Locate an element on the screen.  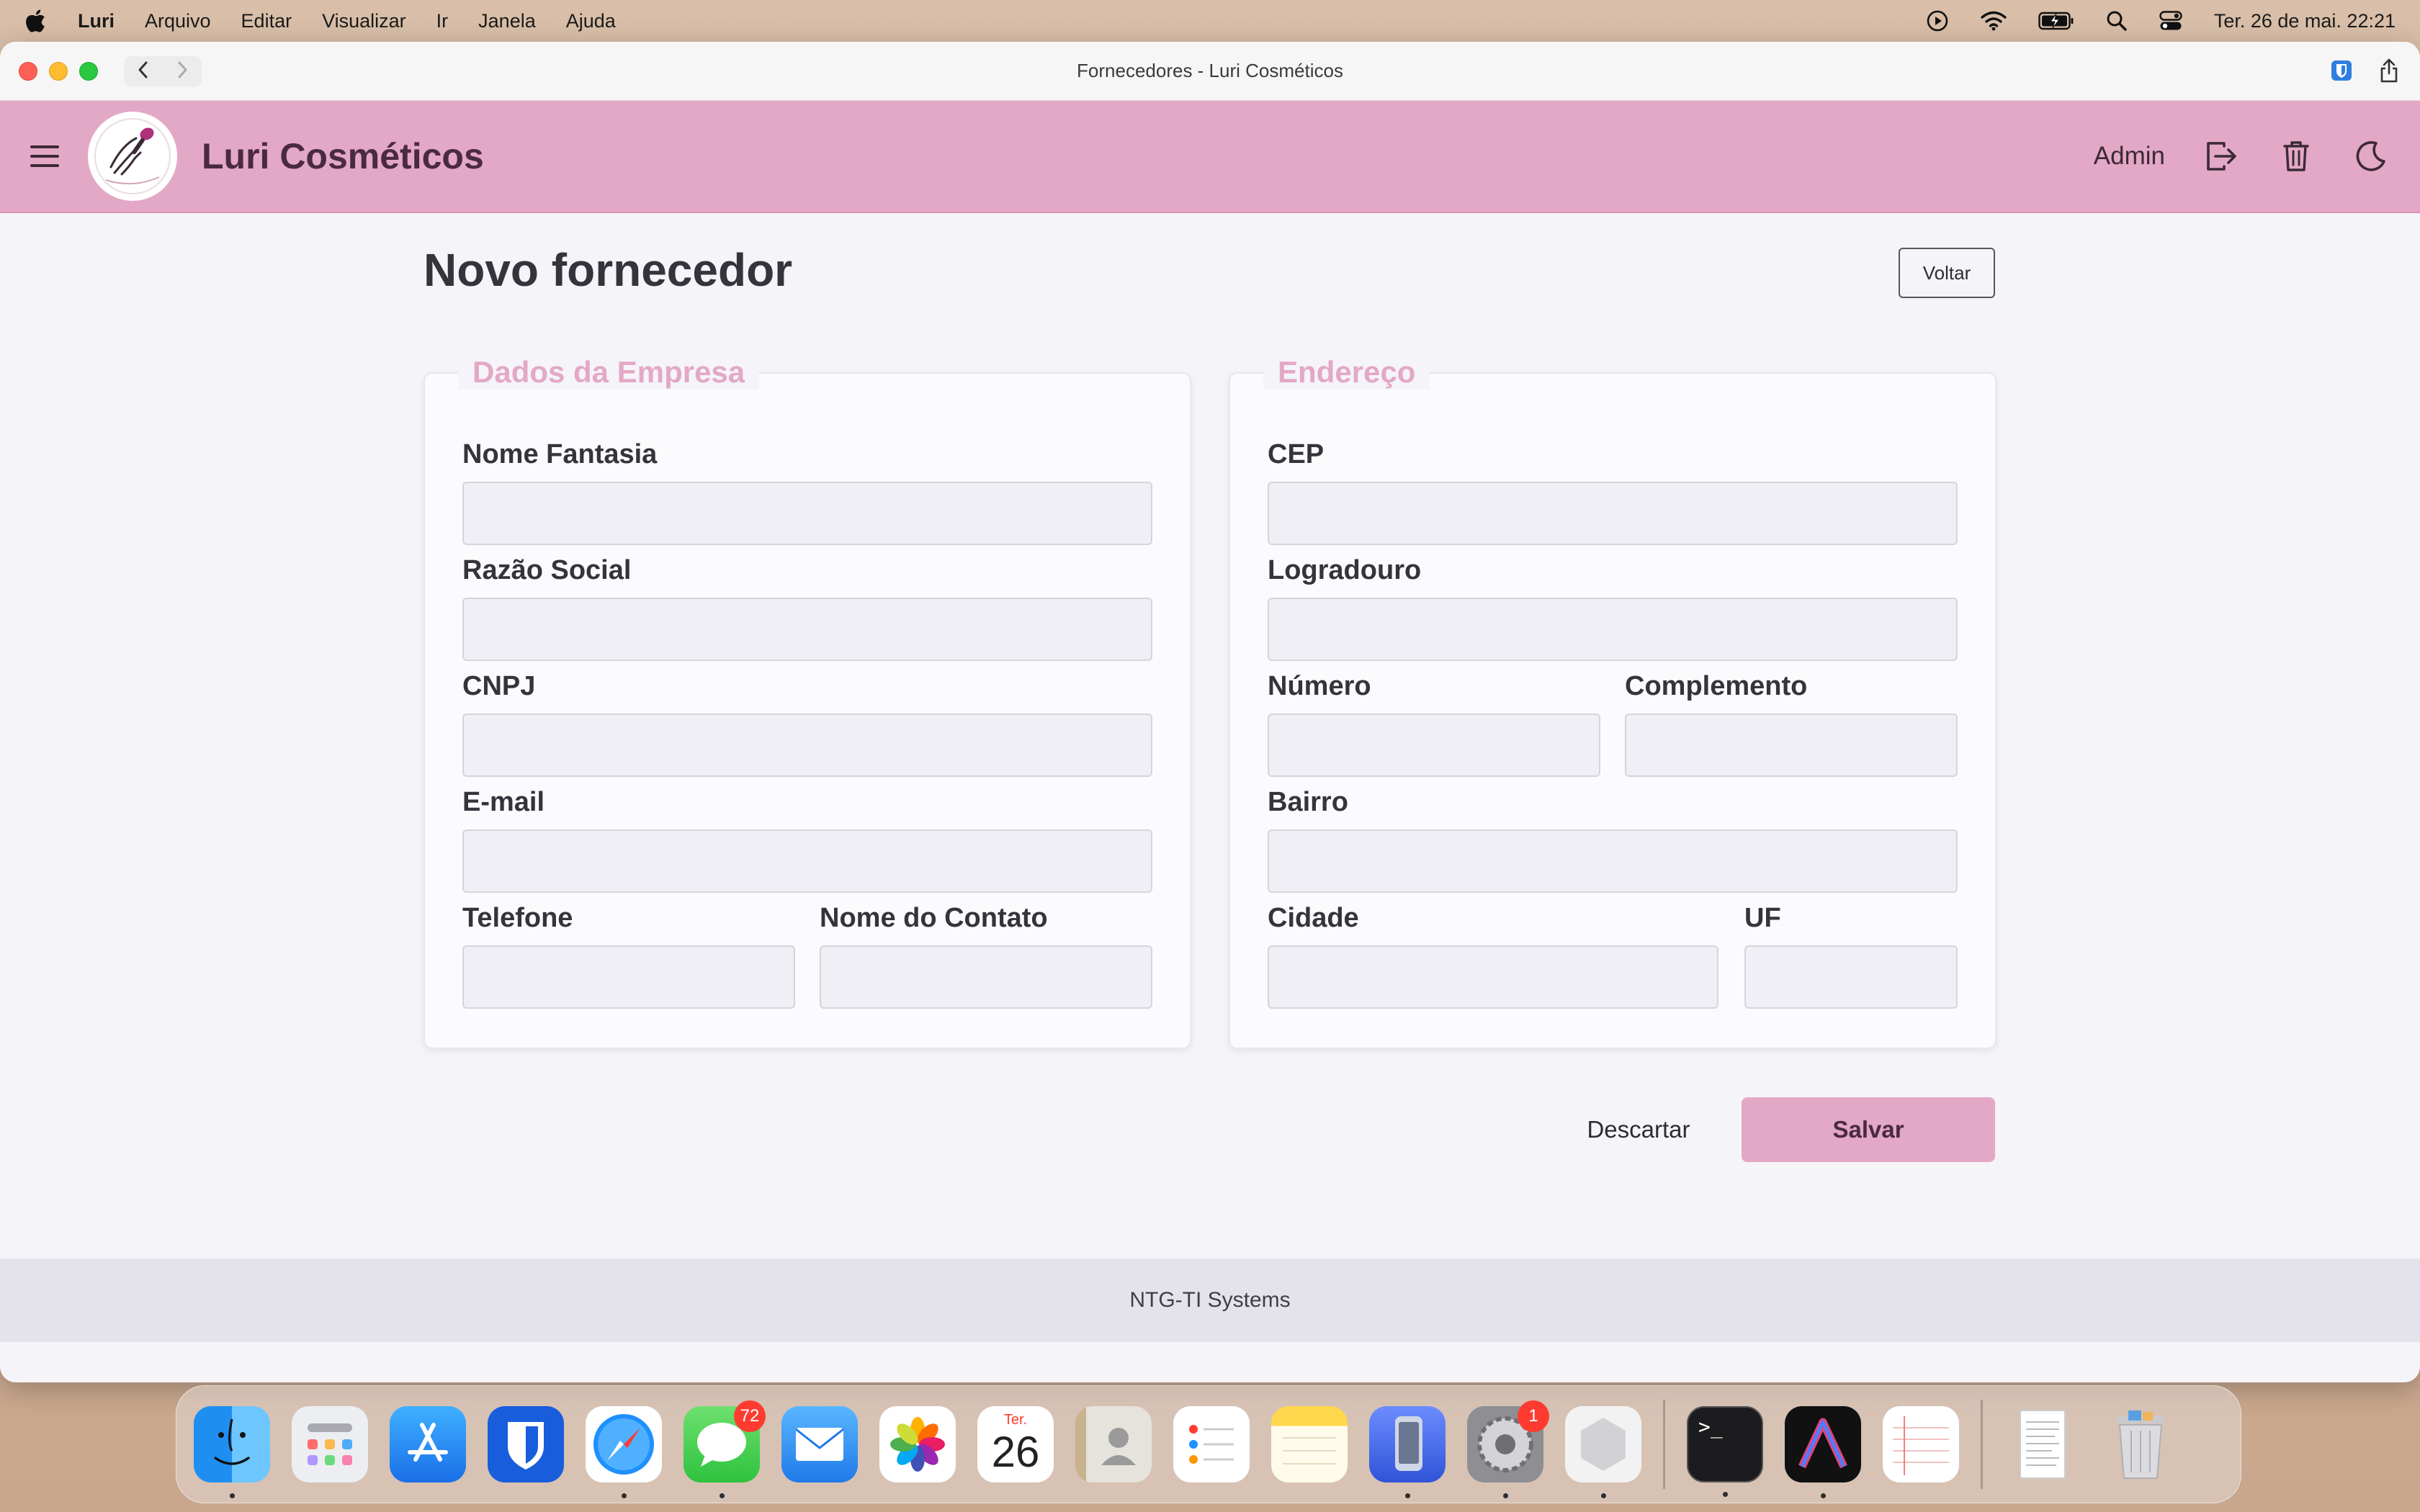
menu-app-name: Luri is located at coordinates (96, 21).